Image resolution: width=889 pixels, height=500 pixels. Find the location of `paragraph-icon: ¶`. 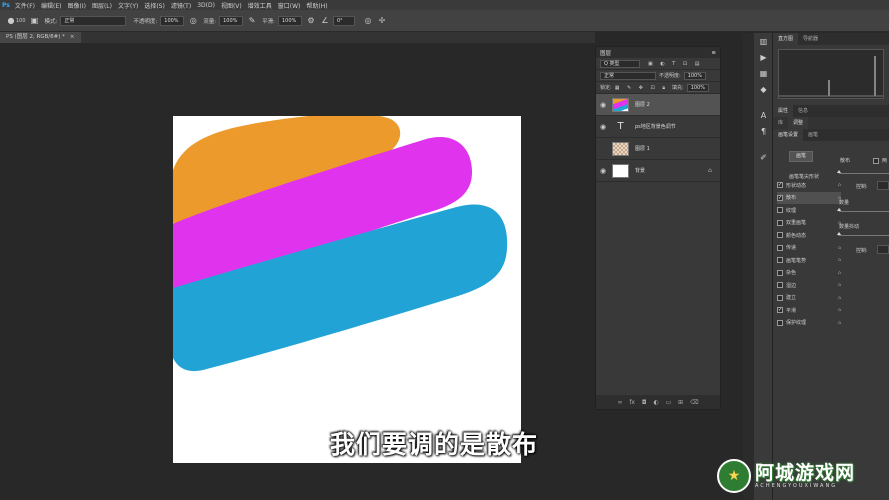

paragraph-icon: ¶ is located at coordinates (763, 131).